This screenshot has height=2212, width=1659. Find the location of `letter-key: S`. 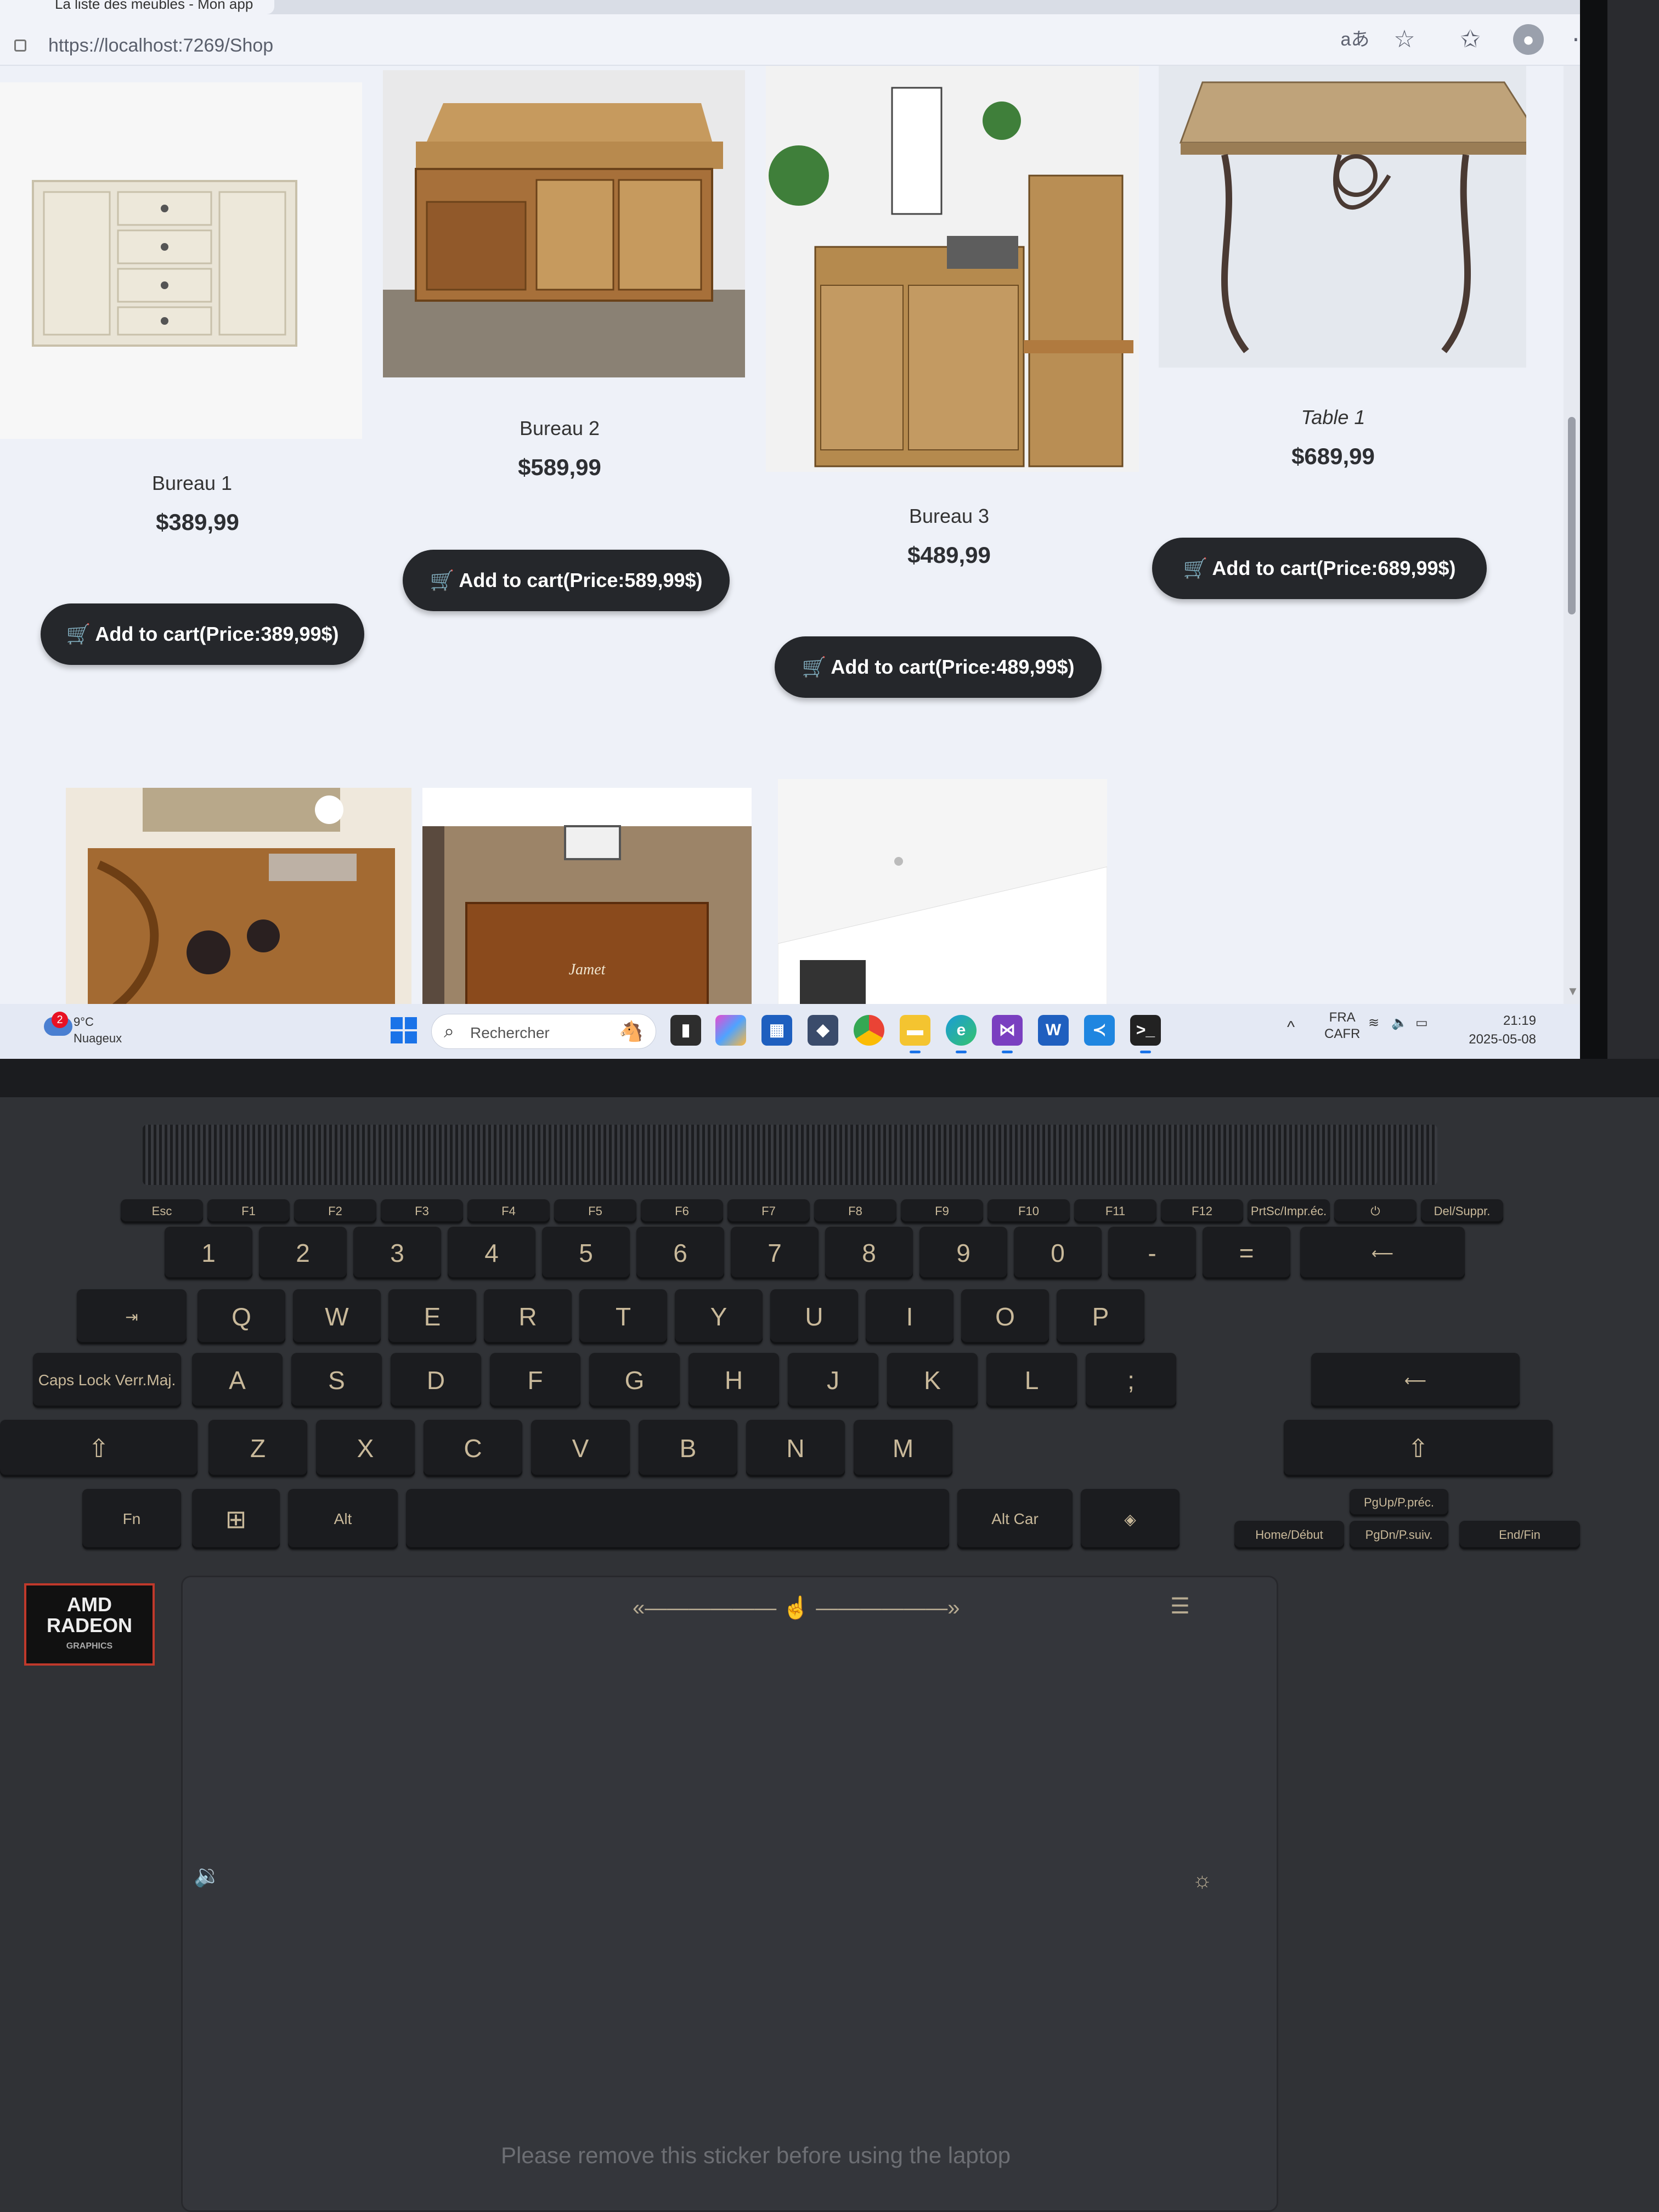

letter-key: S is located at coordinates (337, 1380).